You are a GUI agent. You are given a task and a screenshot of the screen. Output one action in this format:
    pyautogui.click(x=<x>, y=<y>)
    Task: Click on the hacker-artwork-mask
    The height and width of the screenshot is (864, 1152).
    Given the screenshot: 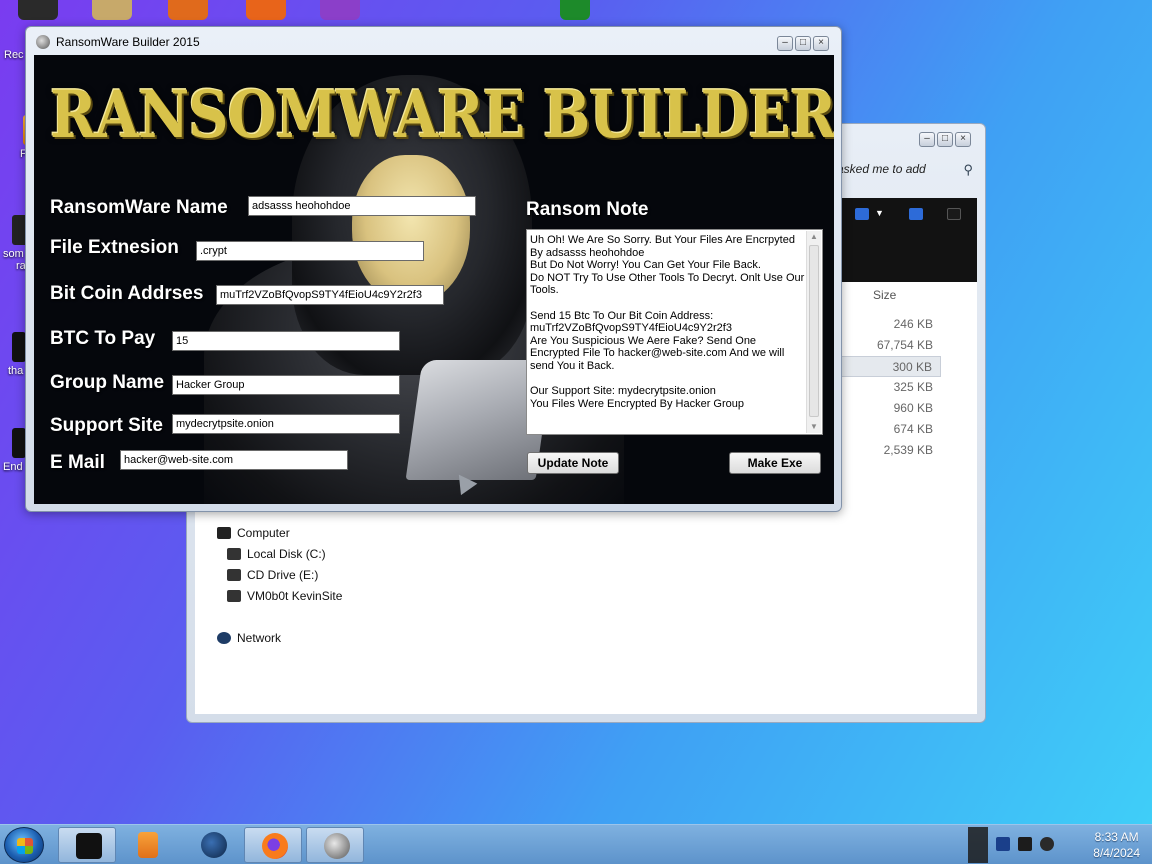 What is the action you would take?
    pyautogui.click(x=411, y=230)
    